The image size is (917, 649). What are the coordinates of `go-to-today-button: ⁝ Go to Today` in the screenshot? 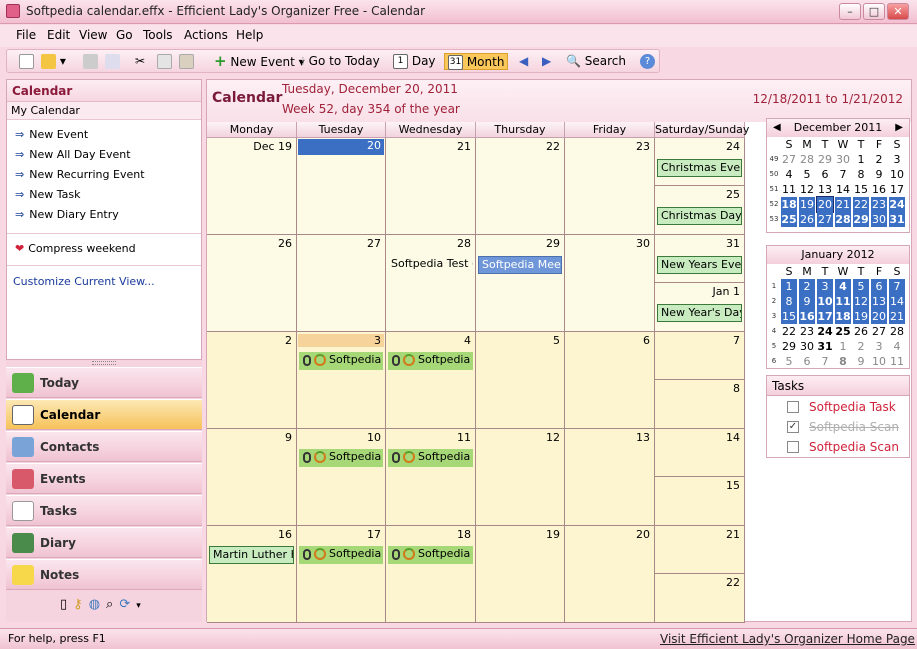 It's located at (340, 61).